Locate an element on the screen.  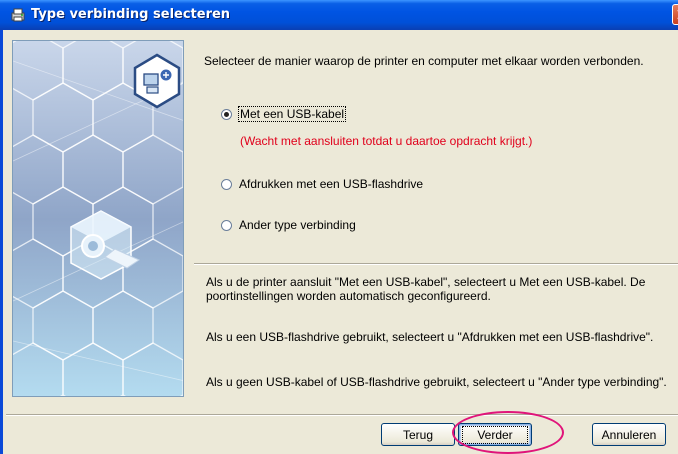
back-button: Terug is located at coordinates (418, 434).